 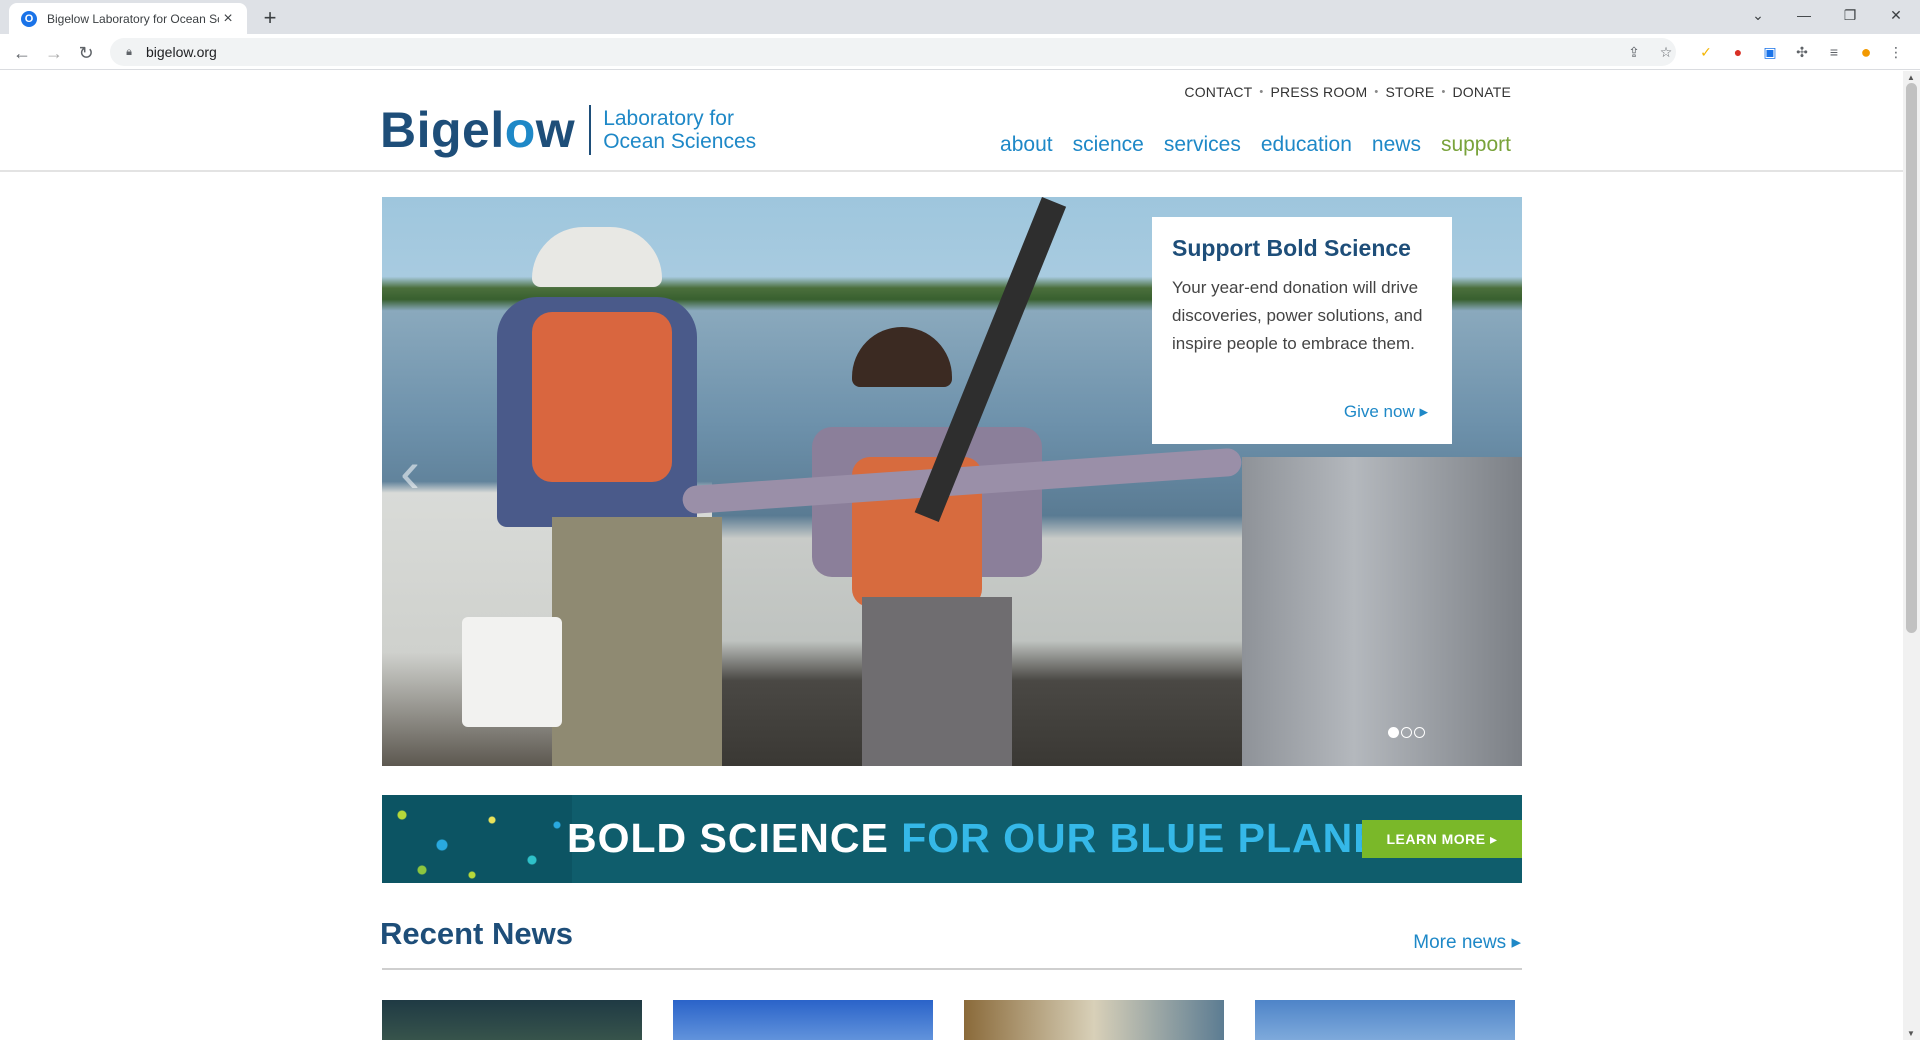 I want to click on browser-toolbar: ← → ↻ 🔒︎ bigelow.org ⇪ ☆ ✓ ● ▣ ✣ ≡ ● ⋮, so click(x=960, y=52).